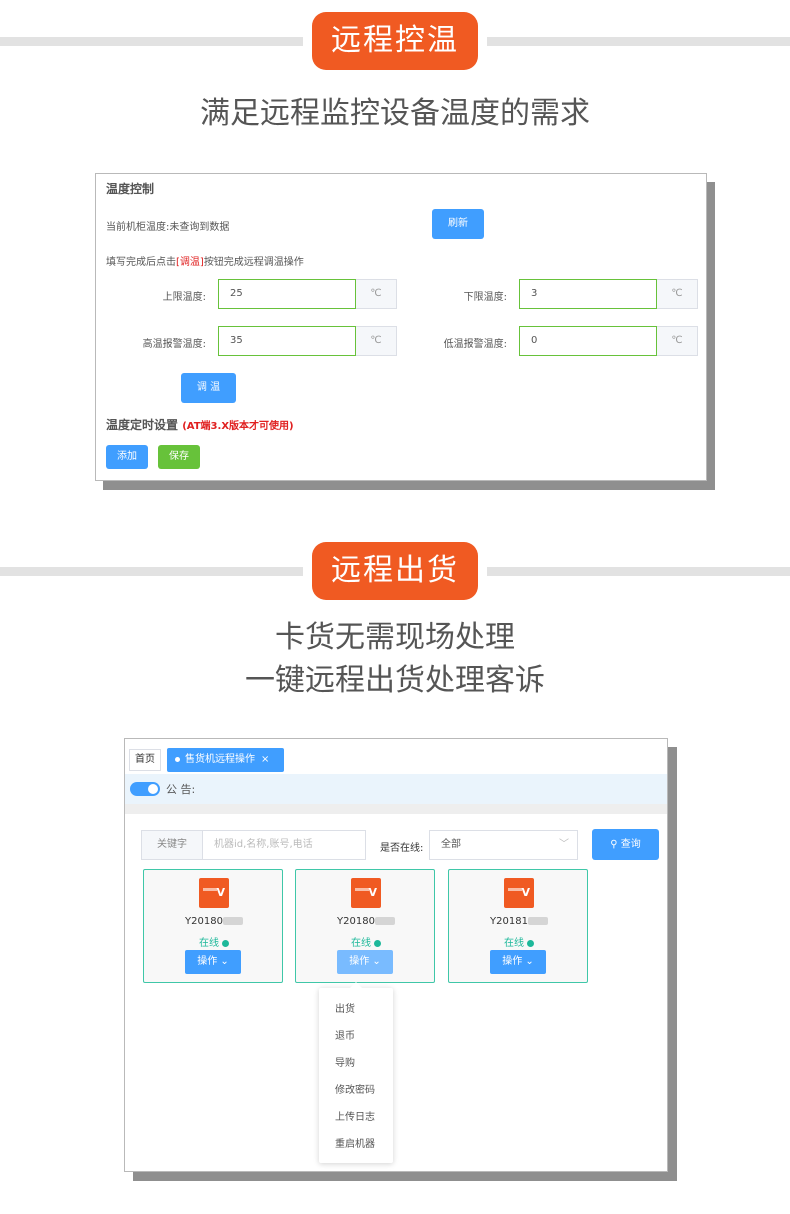 Image resolution: width=790 pixels, height=1214 pixels. What do you see at coordinates (519, 921) in the screenshot?
I see `machine-id: Y20181` at bounding box center [519, 921].